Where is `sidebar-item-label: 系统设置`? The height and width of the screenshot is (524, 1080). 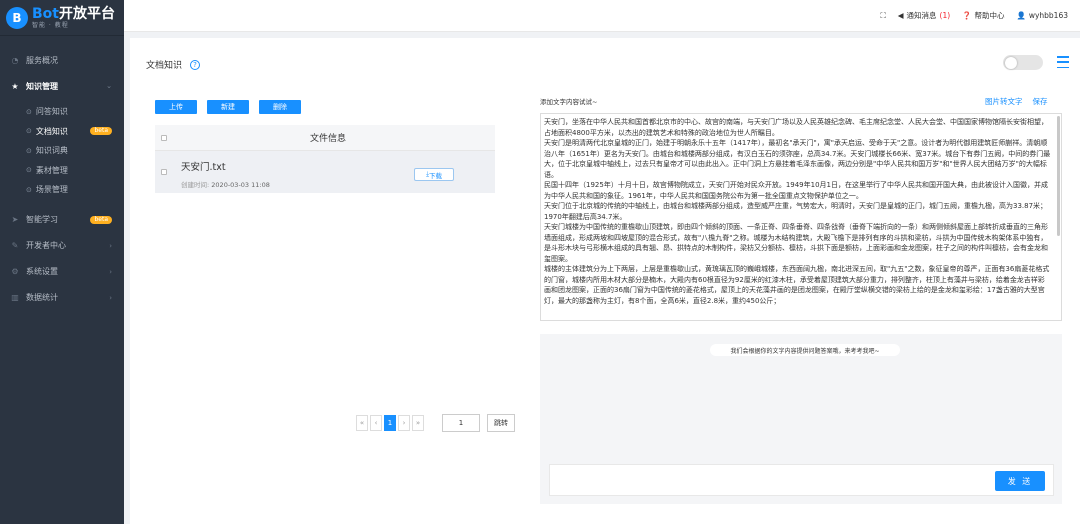
sidebar-item-label: 系统设置 is located at coordinates (42, 271).